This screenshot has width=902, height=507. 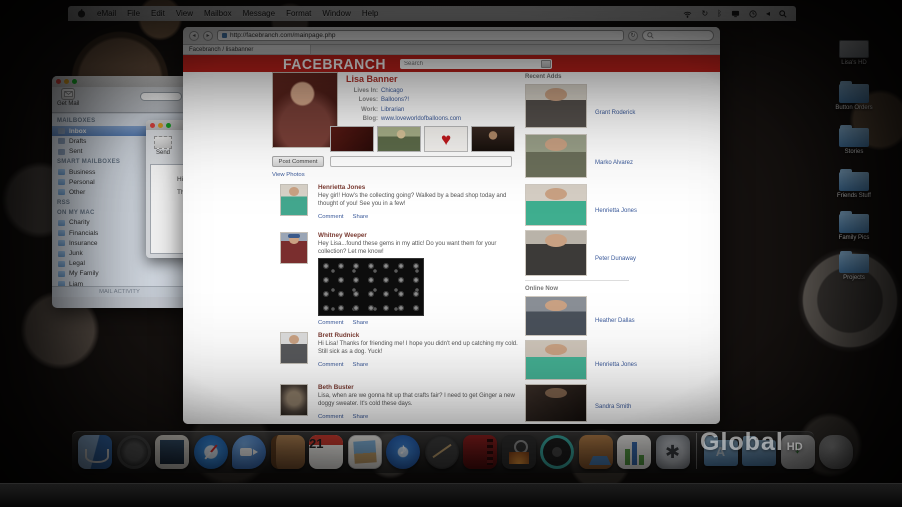 What do you see at coordinates (119, 264) in the screenshot?
I see `sidebar-item-legal: Legal` at bounding box center [119, 264].